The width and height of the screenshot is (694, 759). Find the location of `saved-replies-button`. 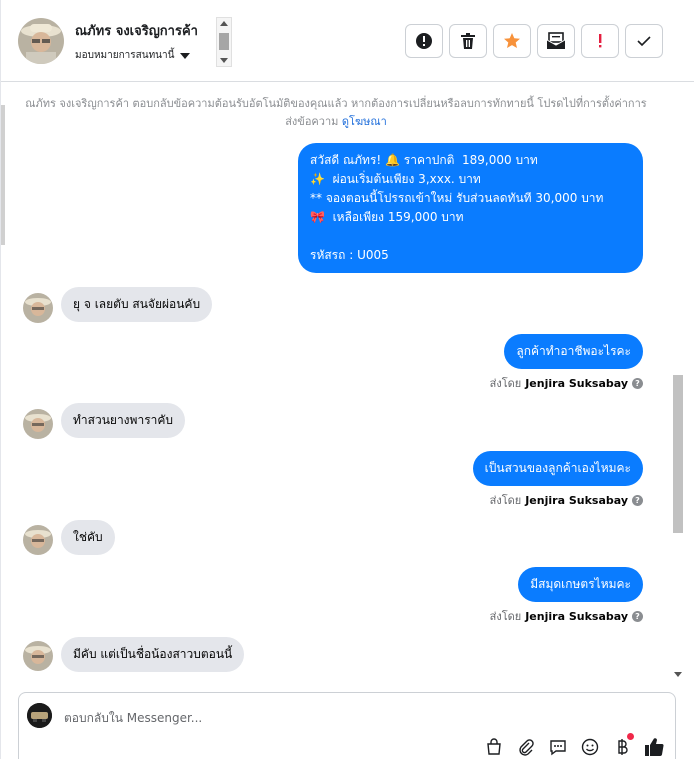

saved-replies-button is located at coordinates (558, 747).